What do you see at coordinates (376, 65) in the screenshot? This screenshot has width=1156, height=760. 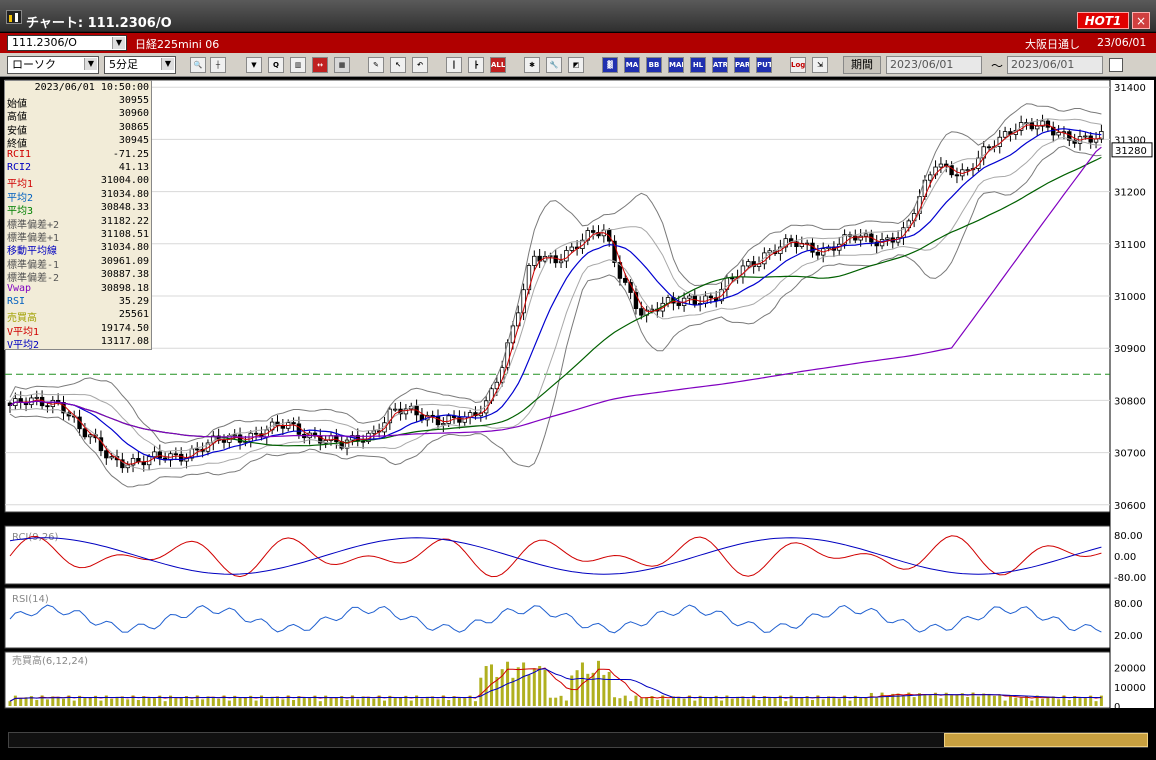 I see `pen-icon: ✎` at bounding box center [376, 65].